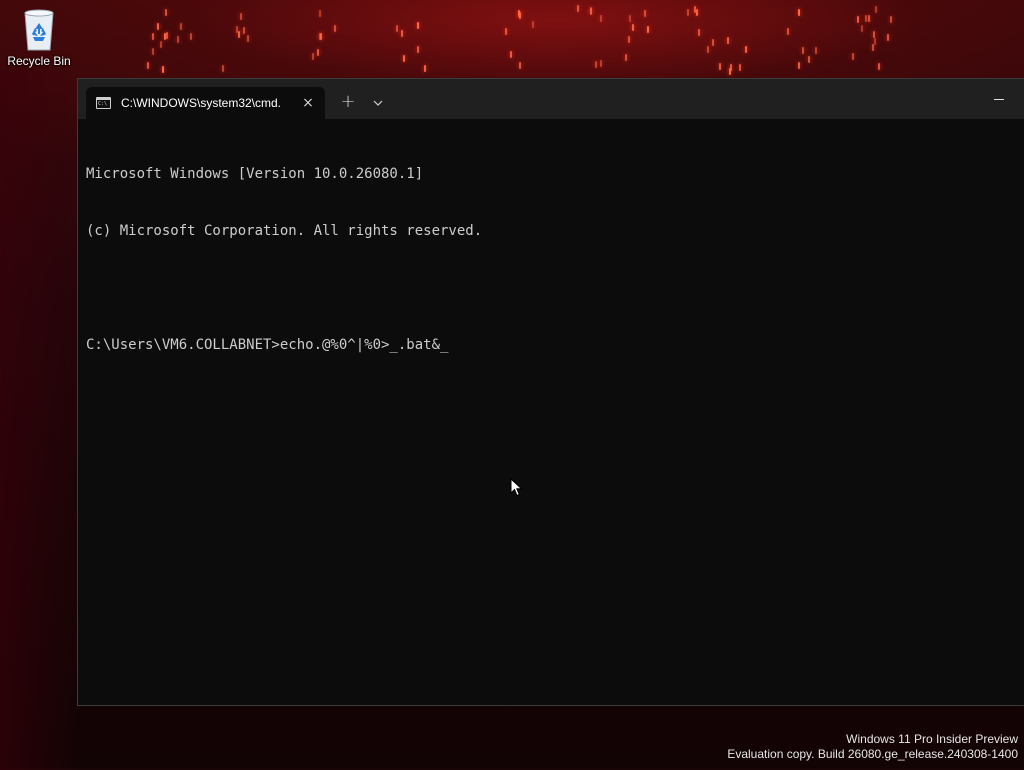 The image size is (1024, 770). Describe the element at coordinates (932, 739) in the screenshot. I see `watermark-edition: Windows 11 Pro Insider Preview` at that location.